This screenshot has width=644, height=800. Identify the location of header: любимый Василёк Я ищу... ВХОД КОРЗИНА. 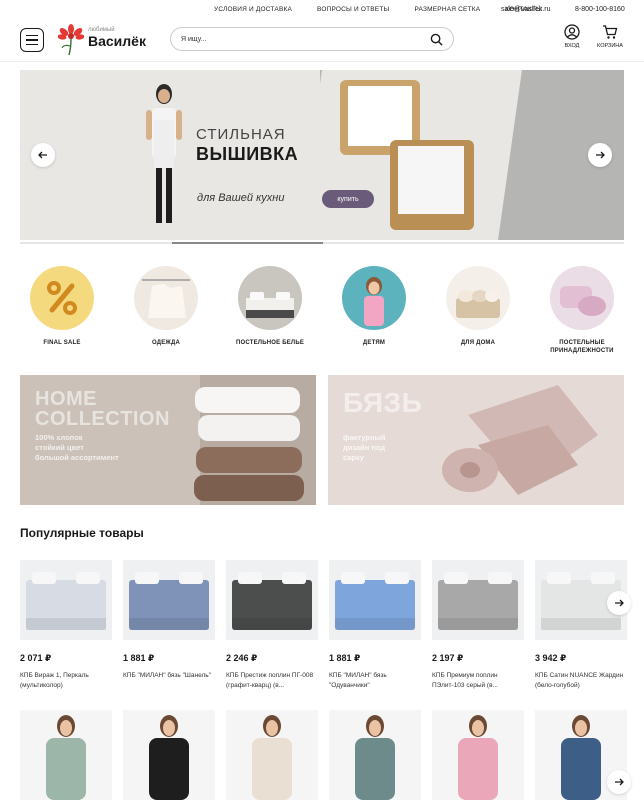
(322, 40).